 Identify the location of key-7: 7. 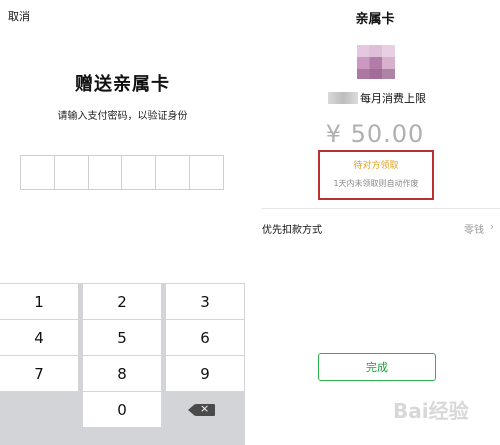
(39, 373).